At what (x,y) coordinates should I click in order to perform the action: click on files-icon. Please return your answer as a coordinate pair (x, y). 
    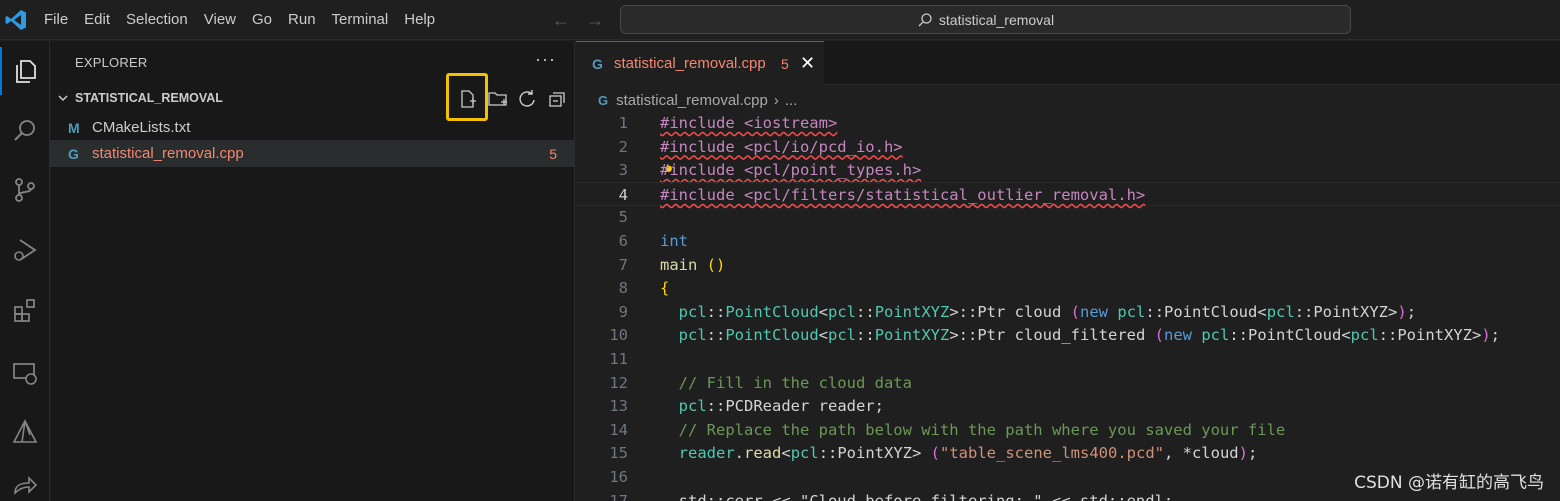
    Looking at the image, I should click on (26, 71).